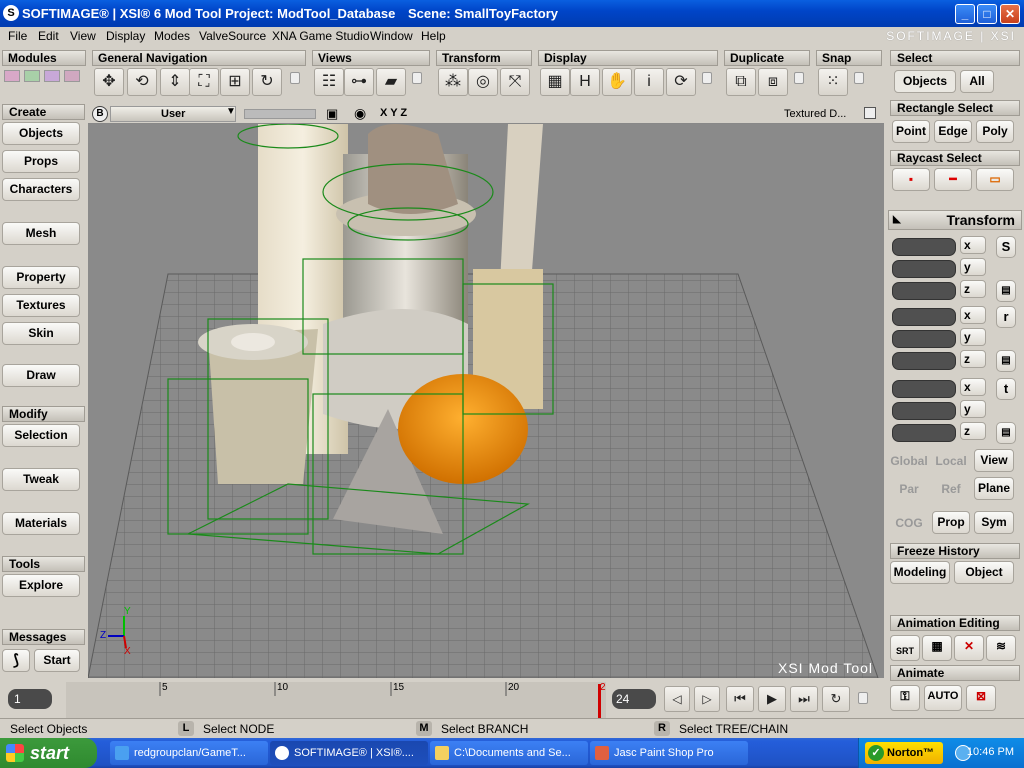  I want to click on previous-frame-icon: ◁, so click(677, 699).